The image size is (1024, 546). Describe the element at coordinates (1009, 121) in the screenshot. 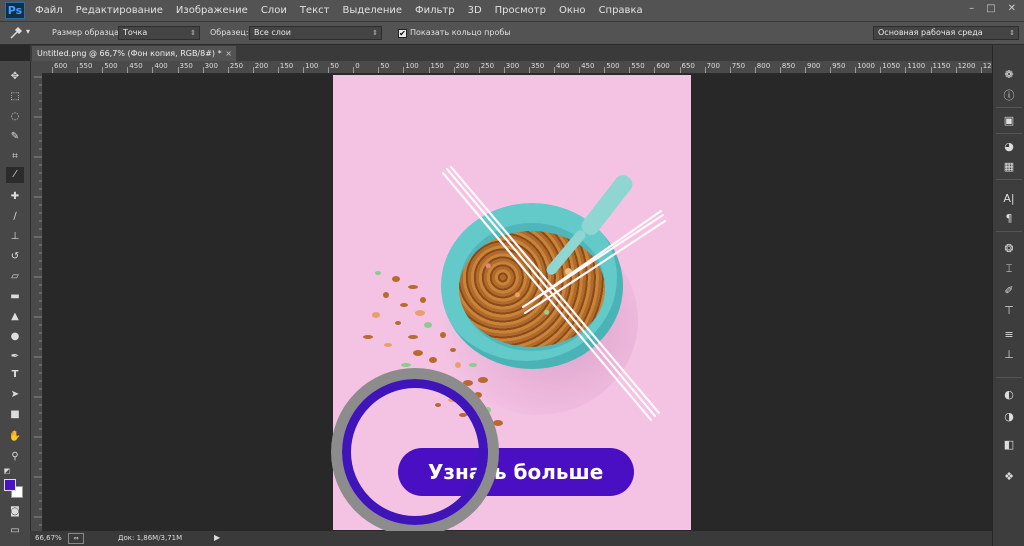

I see `navigator-icon: ▣` at that location.